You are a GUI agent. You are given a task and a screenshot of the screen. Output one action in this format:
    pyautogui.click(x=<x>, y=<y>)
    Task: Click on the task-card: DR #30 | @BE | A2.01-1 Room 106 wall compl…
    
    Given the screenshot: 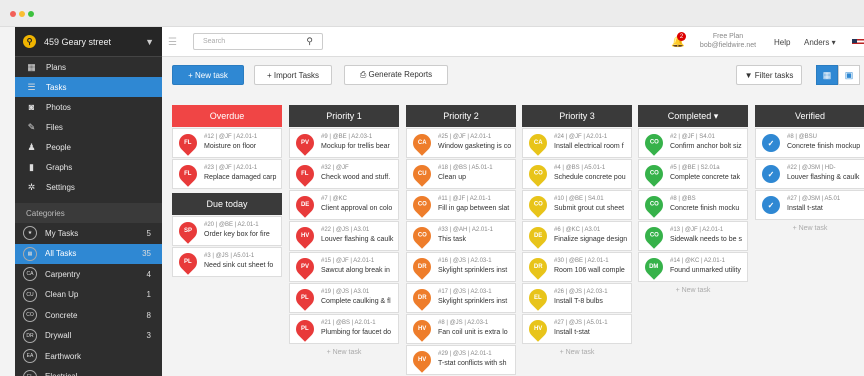 What is the action you would take?
    pyautogui.click(x=577, y=267)
    